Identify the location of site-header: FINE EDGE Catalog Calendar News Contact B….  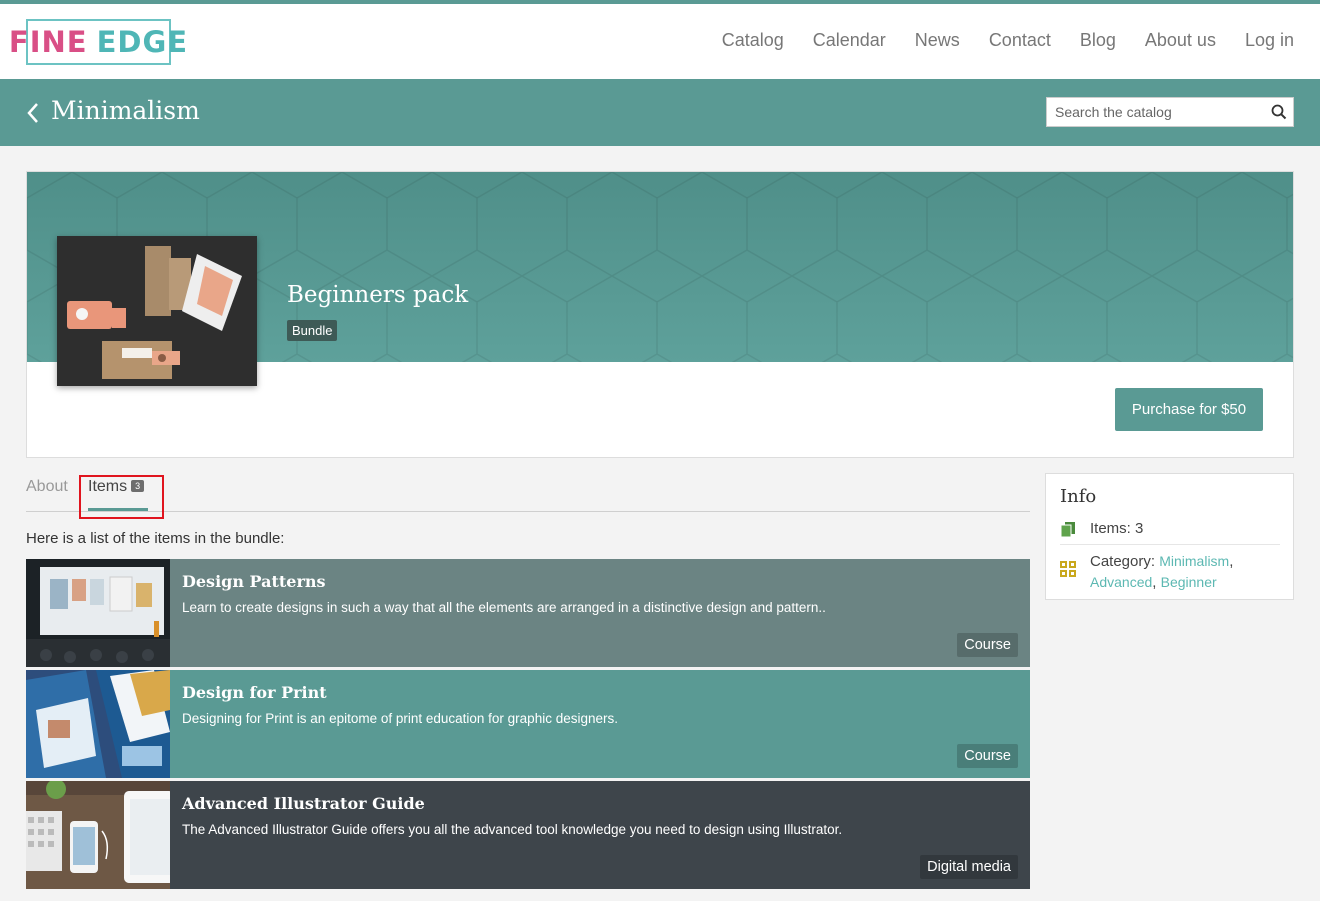
(660, 41).